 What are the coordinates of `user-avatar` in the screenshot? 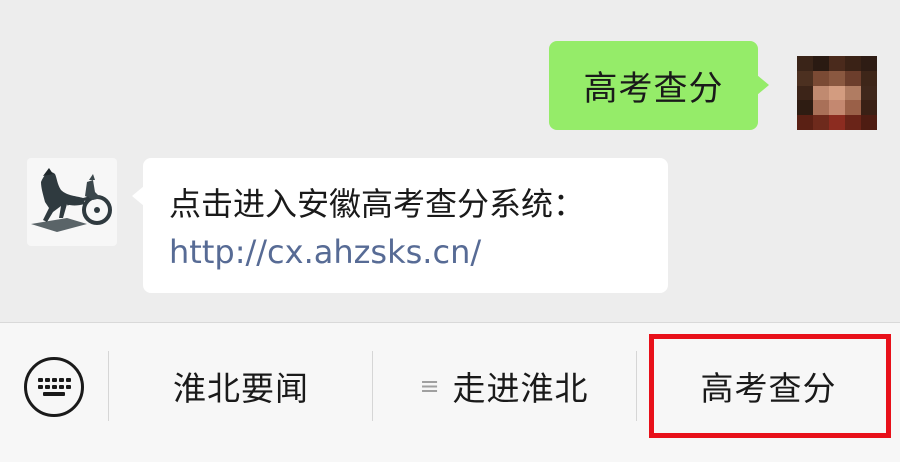 It's located at (837, 93).